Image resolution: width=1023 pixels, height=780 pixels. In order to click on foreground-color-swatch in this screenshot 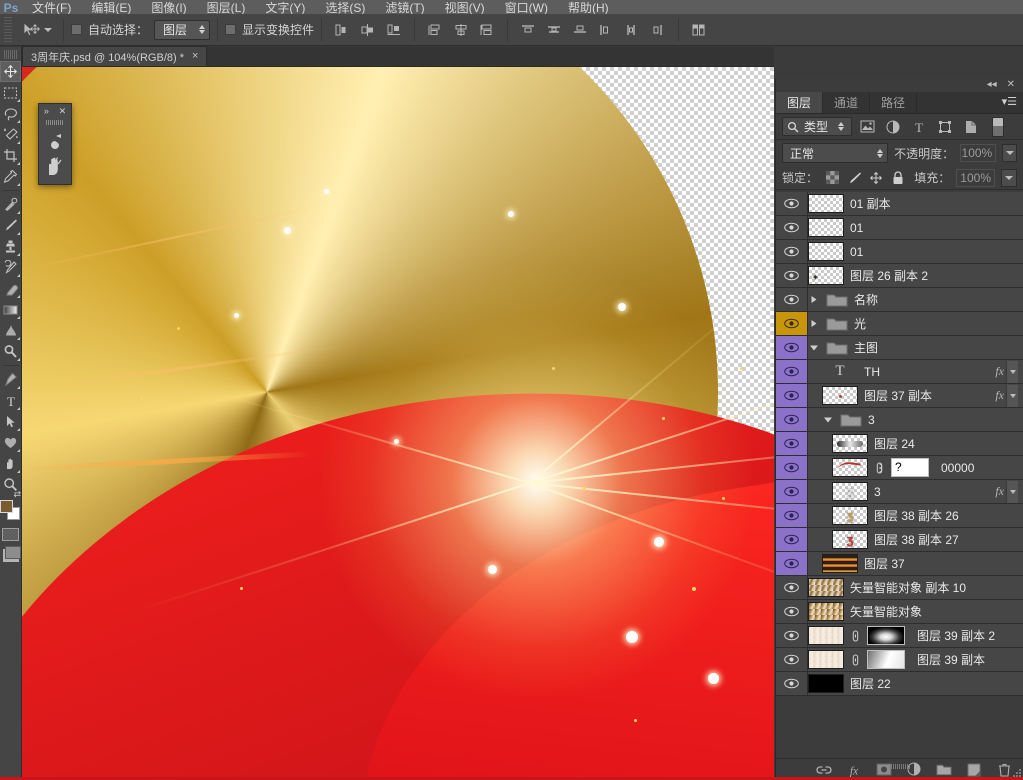, I will do `click(6, 506)`.